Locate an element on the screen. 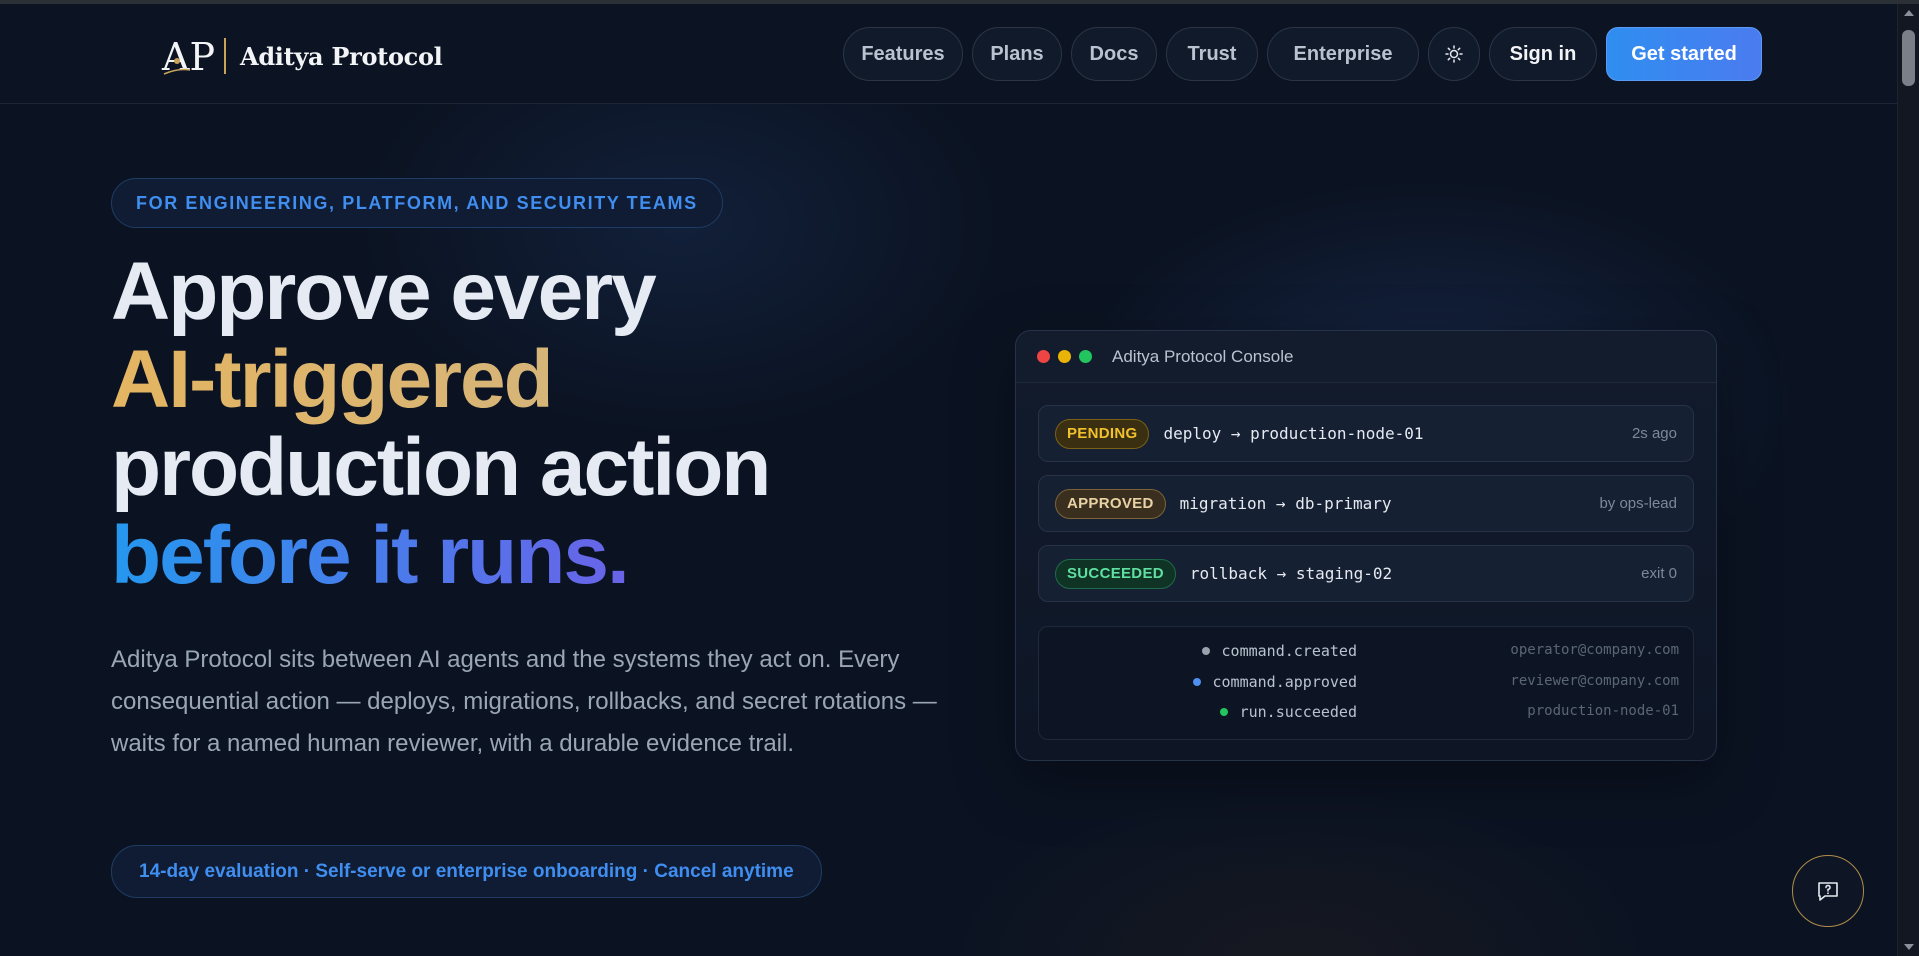  command-meta: by ops-lead is located at coordinates (1638, 503).